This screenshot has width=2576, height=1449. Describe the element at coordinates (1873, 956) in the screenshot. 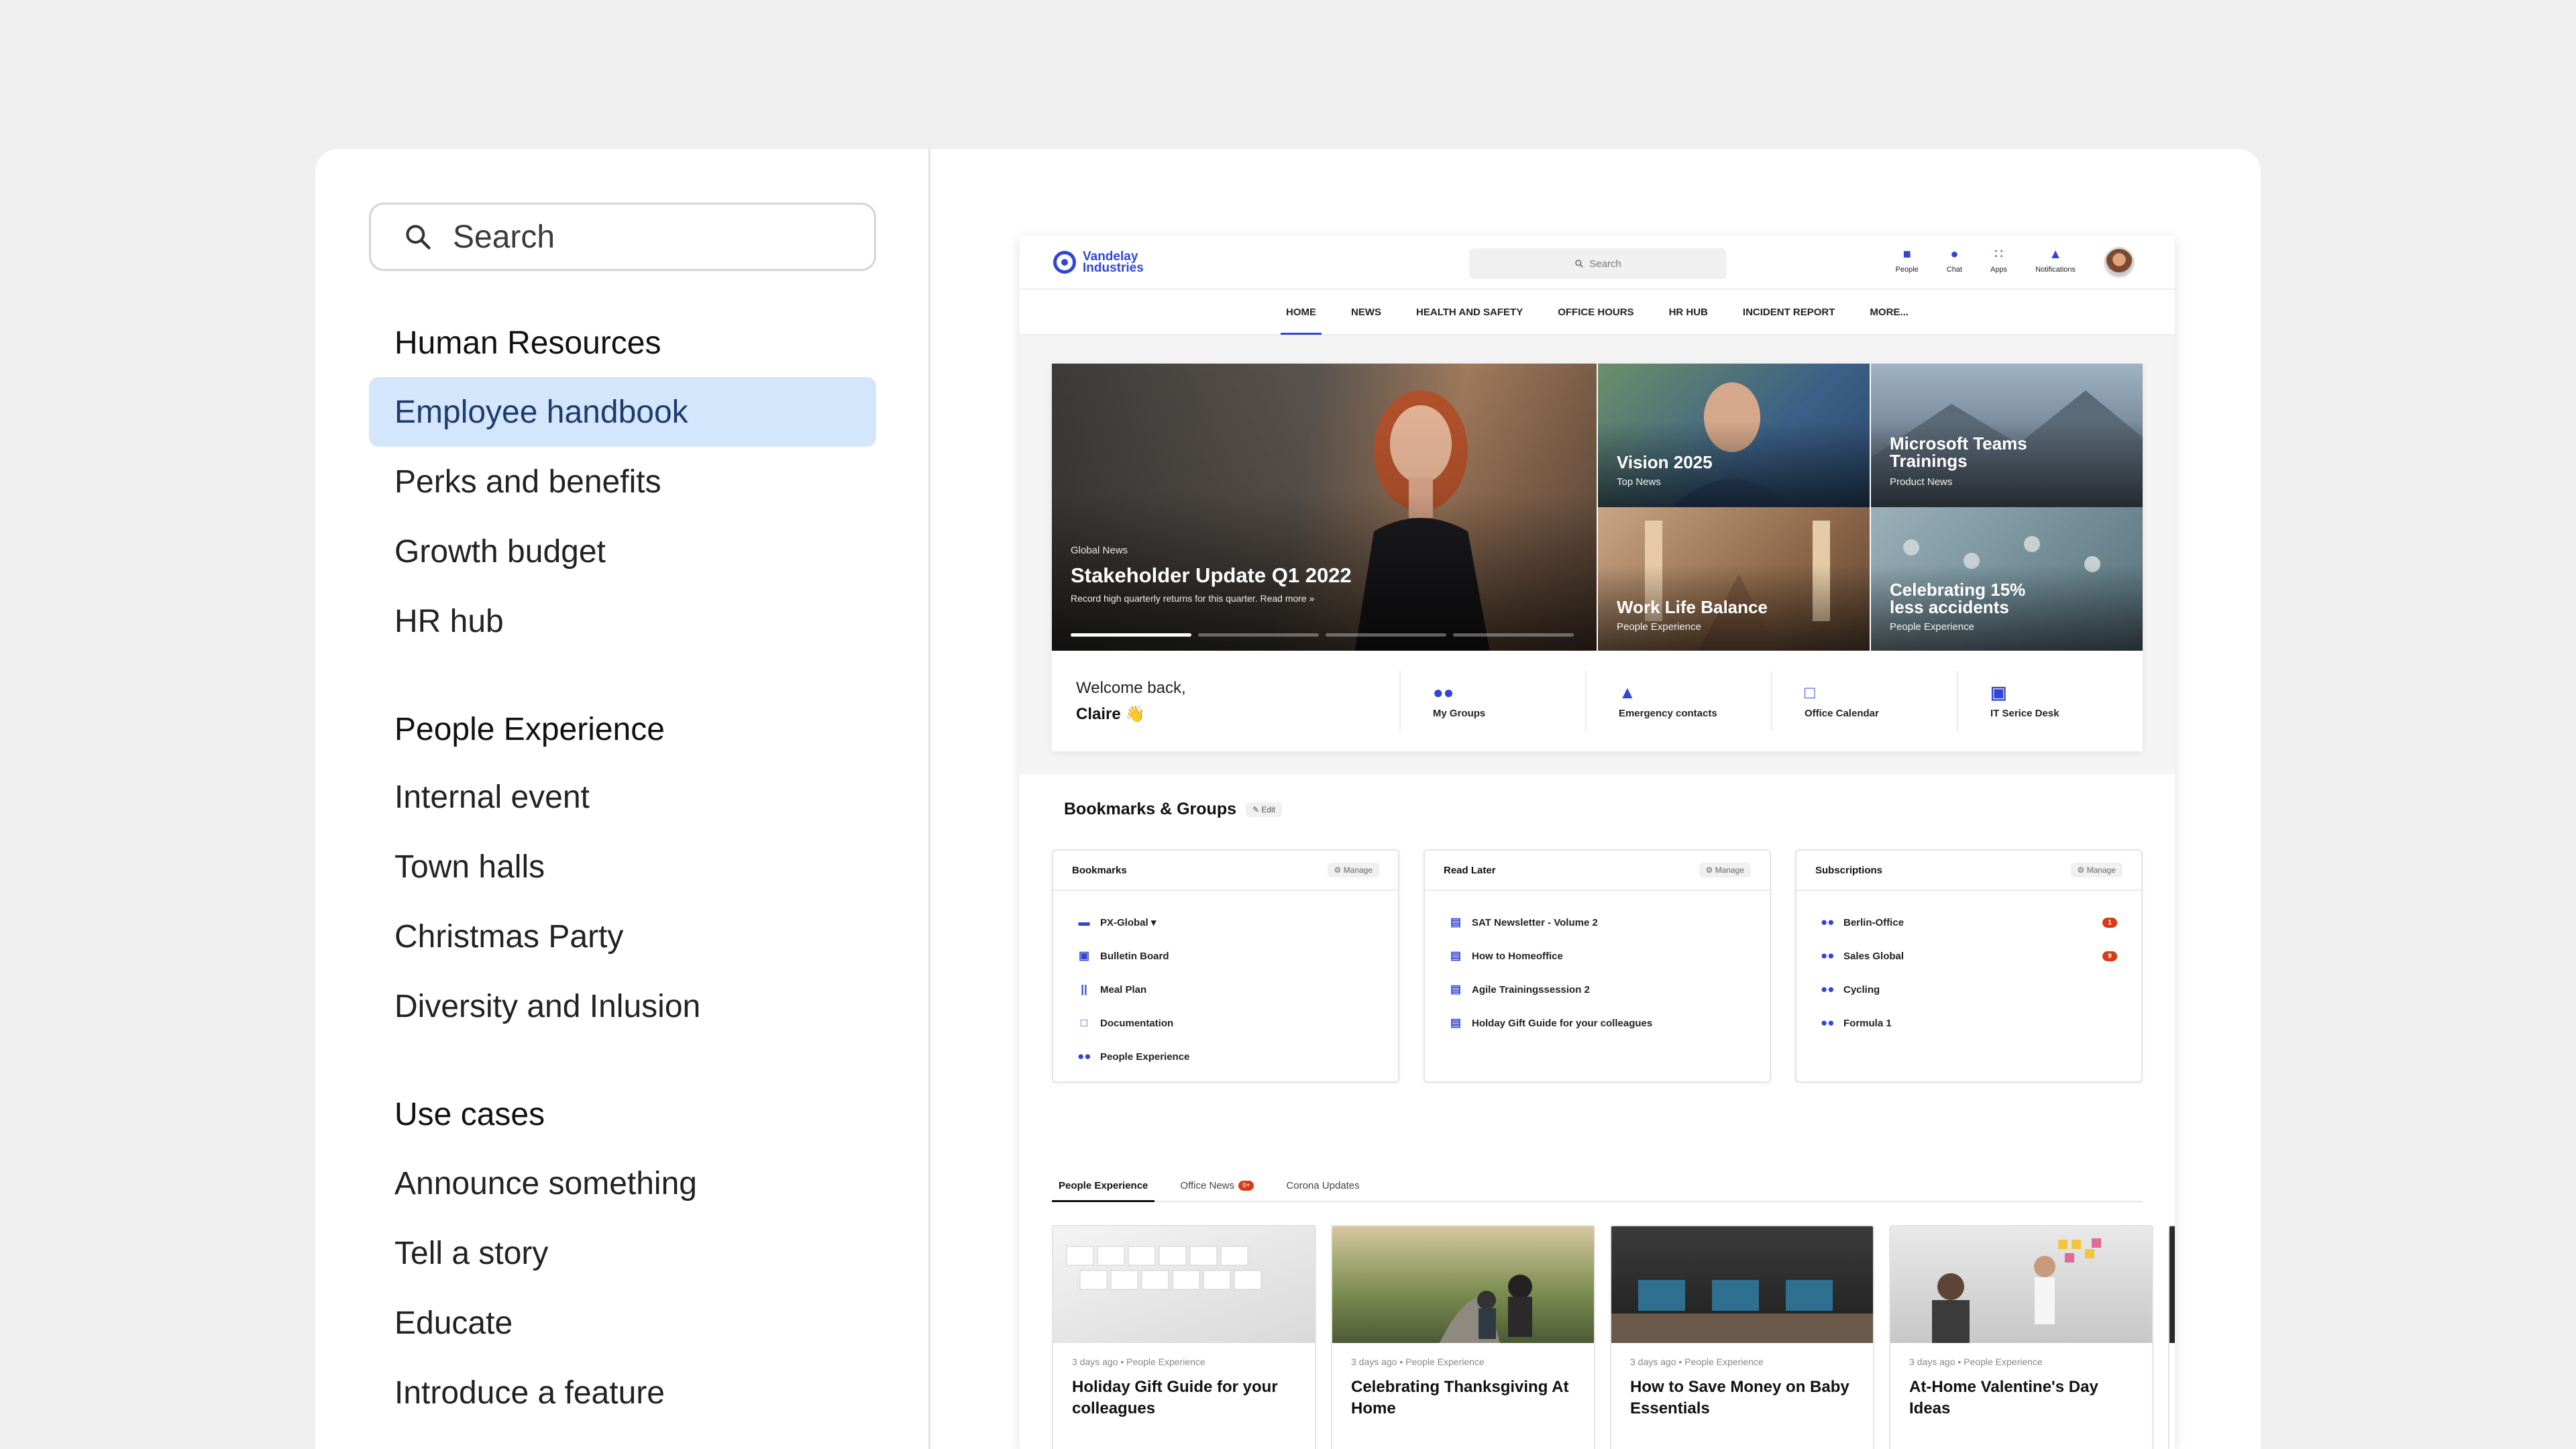

I see `subscription-label: Sales Global` at that location.